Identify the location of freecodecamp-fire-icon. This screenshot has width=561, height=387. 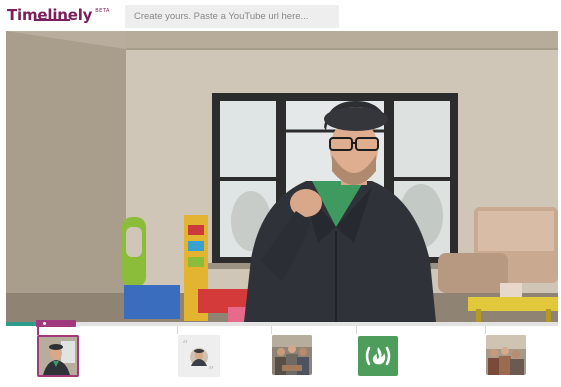
(378, 356).